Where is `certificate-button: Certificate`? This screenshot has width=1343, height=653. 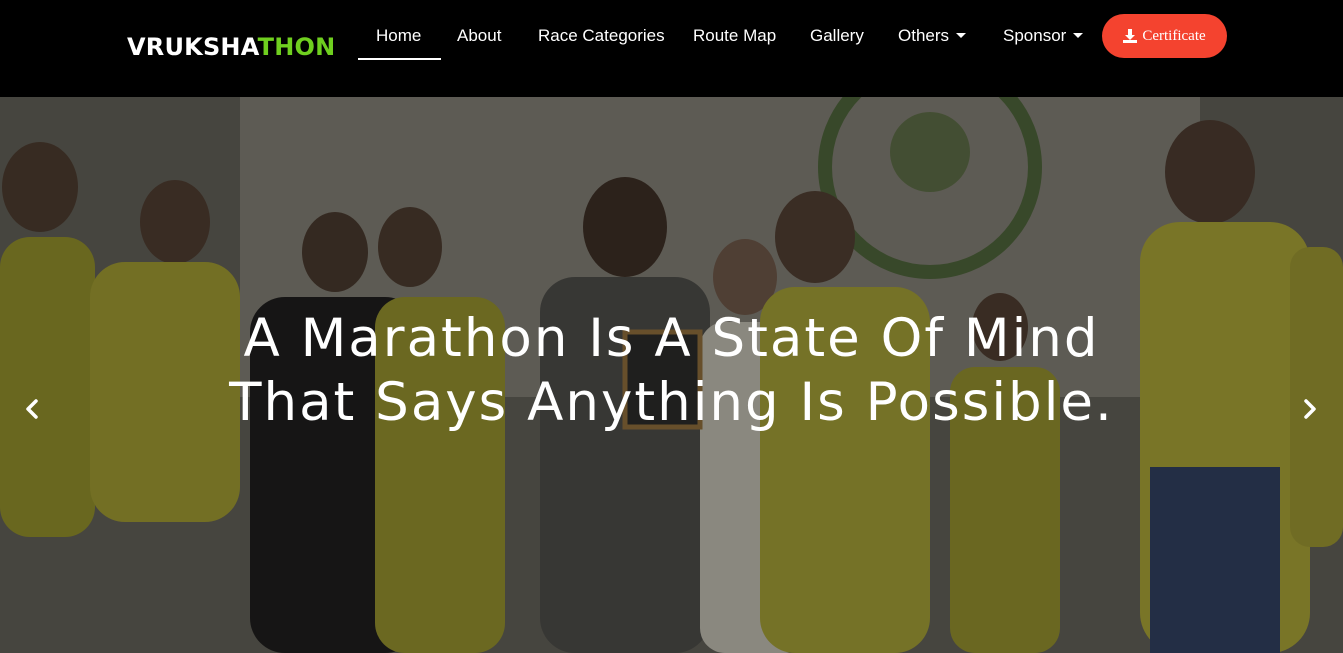 certificate-button: Certificate is located at coordinates (1164, 36).